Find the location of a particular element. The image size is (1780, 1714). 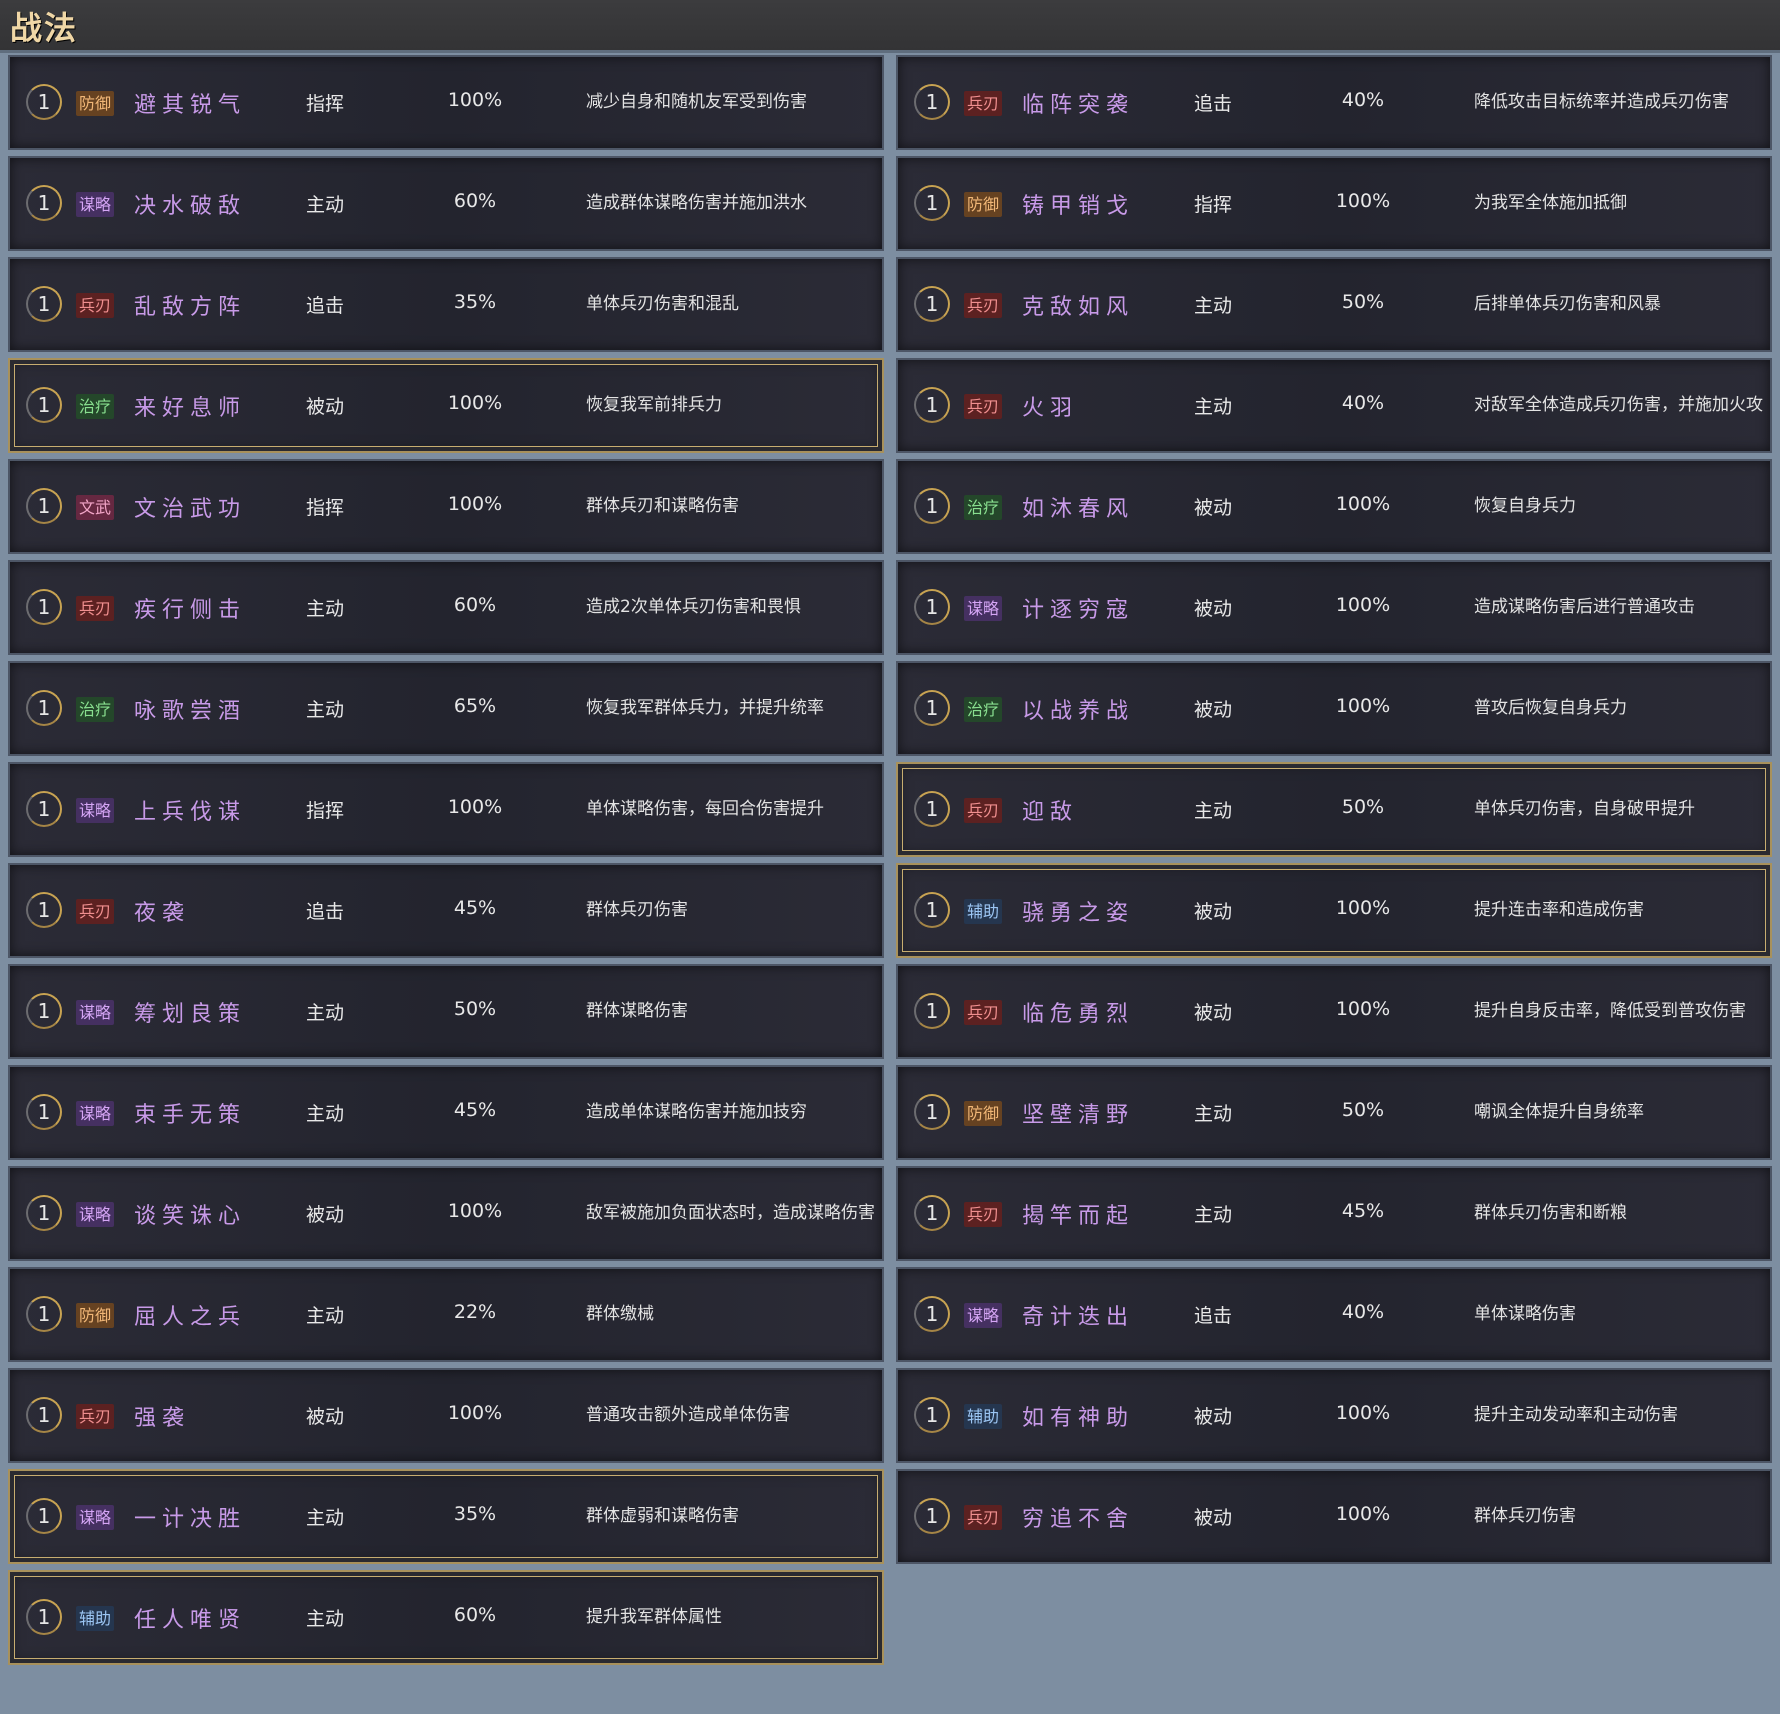

tactic-row: 1 治疗 如沐春风 被动 100% 恢复自身兵力 is located at coordinates (1334, 506).